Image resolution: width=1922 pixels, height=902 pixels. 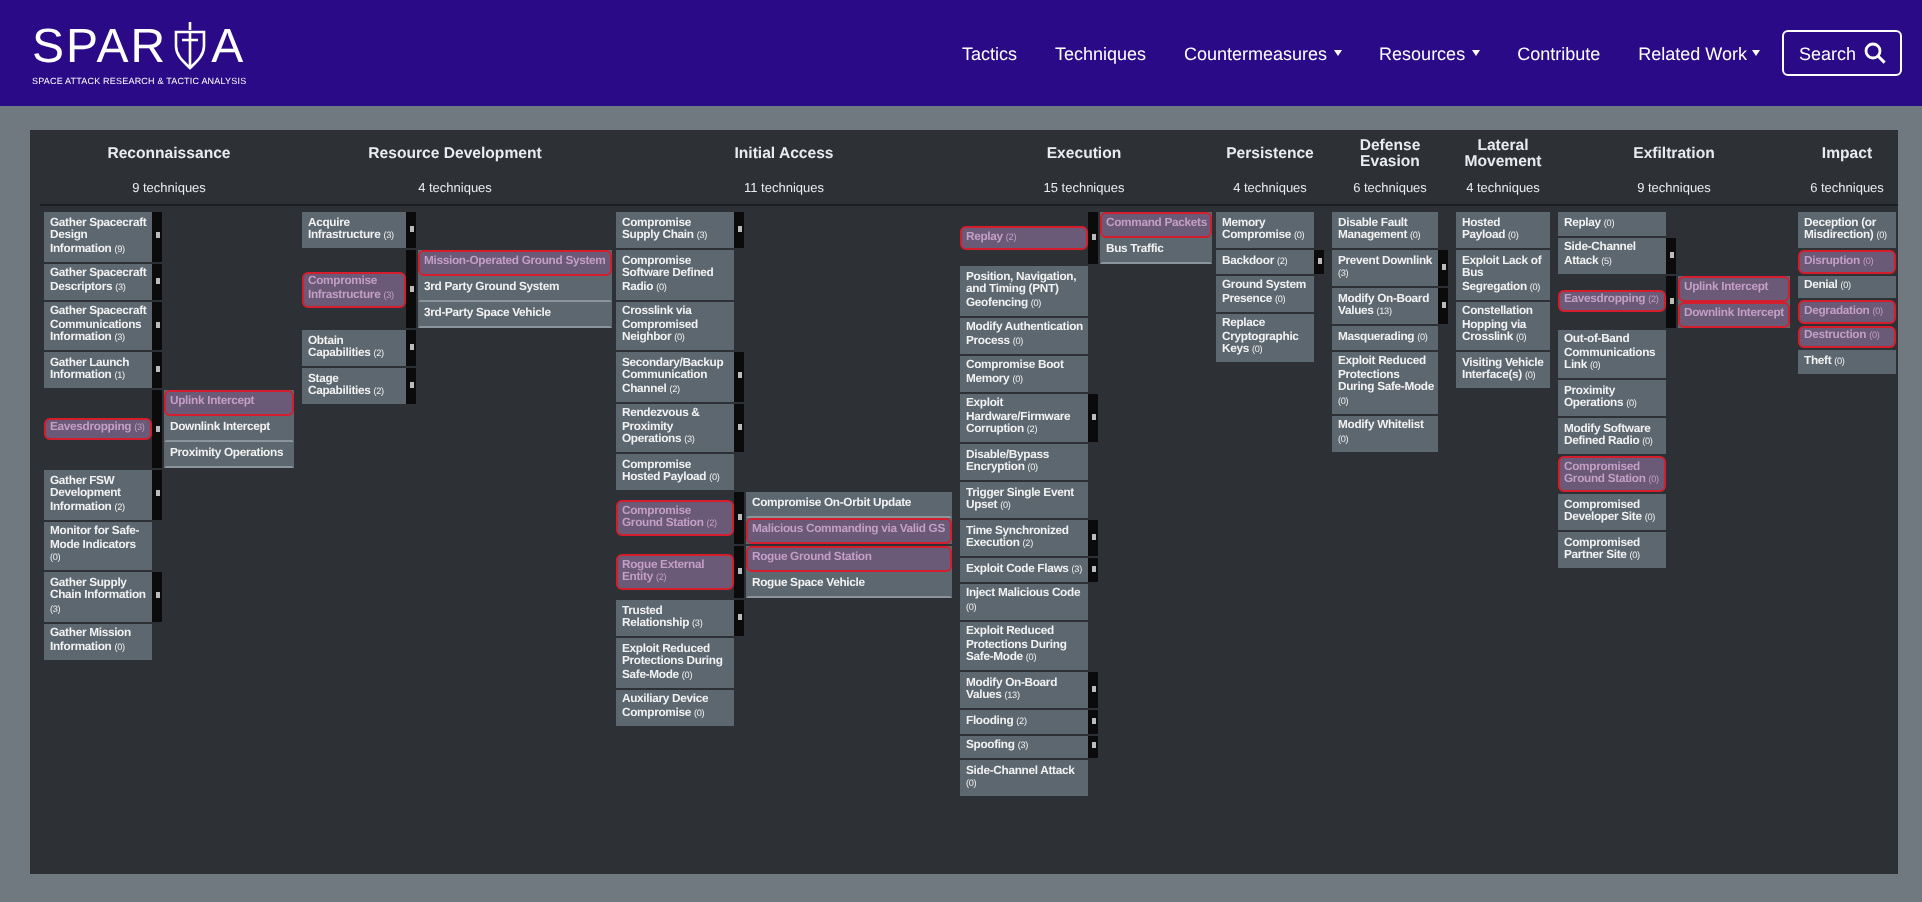 What do you see at coordinates (1263, 53) in the screenshot?
I see `nav-link: Countermeasures` at bounding box center [1263, 53].